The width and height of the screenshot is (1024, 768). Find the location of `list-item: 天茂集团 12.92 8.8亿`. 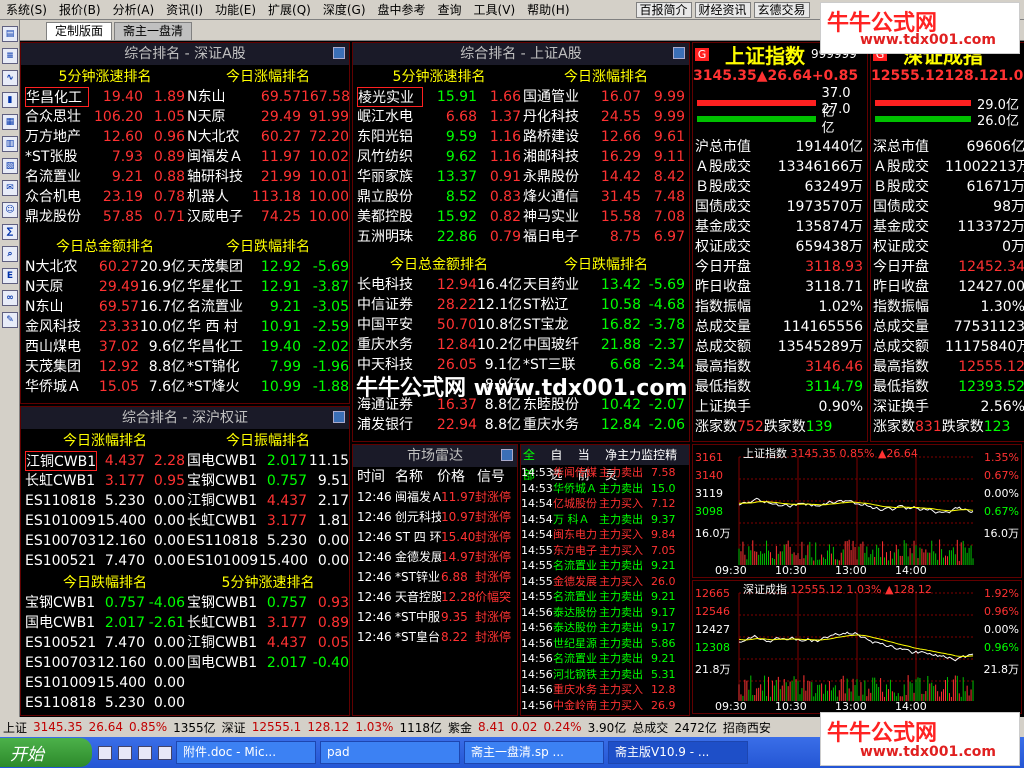

list-item: 天茂集团 12.92 8.8亿 is located at coordinates (105, 367).